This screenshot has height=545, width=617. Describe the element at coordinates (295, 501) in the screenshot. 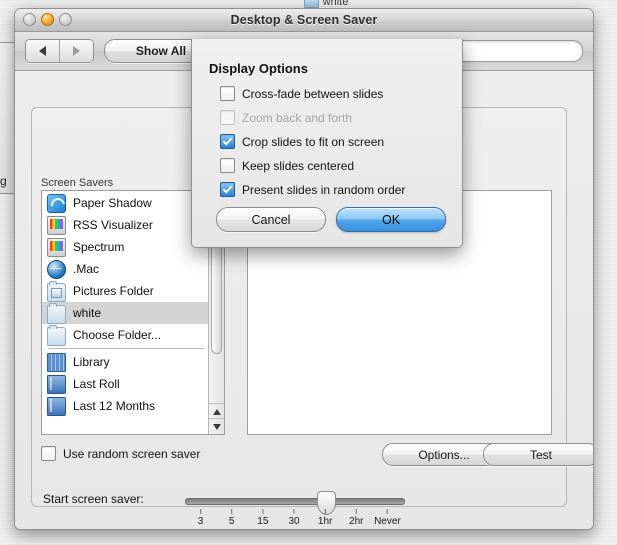

I see `start-screen-saver-slider` at that location.